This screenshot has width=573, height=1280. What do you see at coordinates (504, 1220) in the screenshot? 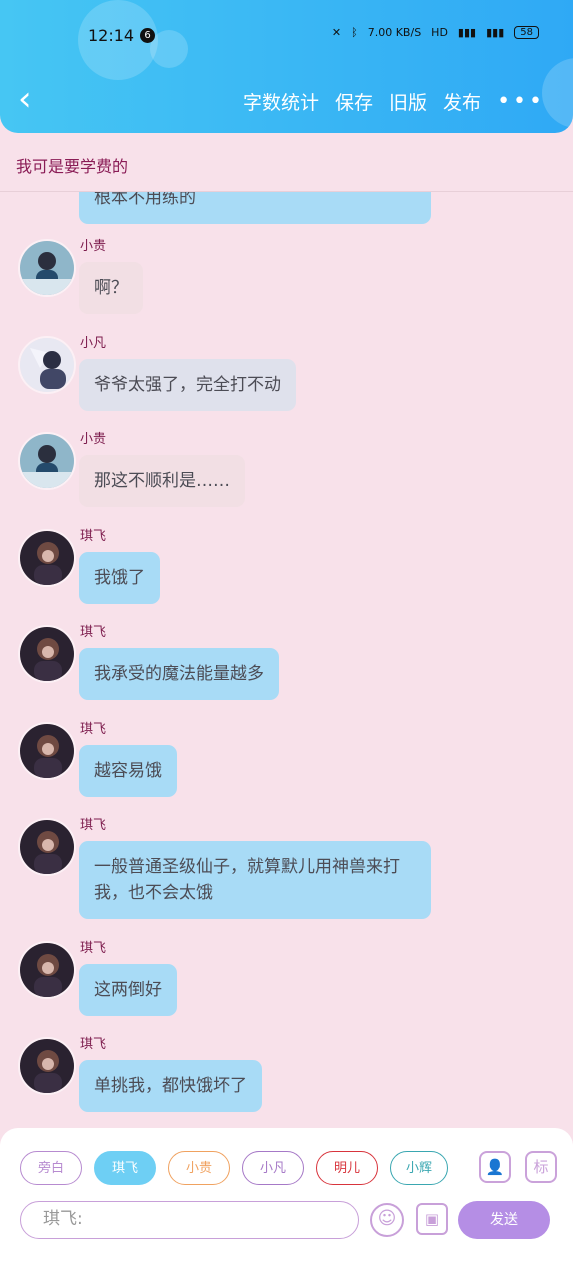
I see `send-button: 发送` at bounding box center [504, 1220].